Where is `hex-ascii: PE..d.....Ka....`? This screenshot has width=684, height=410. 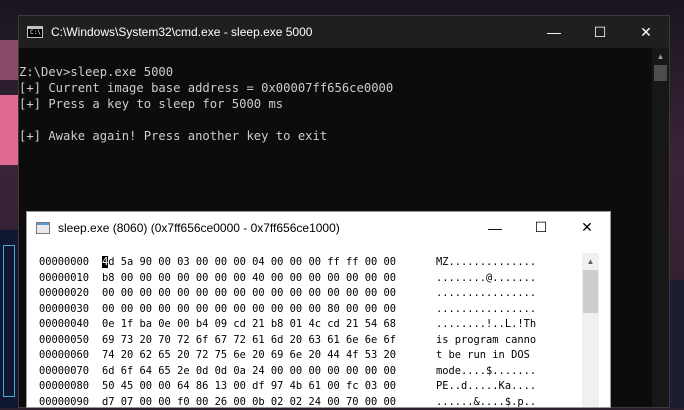
hex-ascii: PE..d.....Ka.... is located at coordinates (493, 387).